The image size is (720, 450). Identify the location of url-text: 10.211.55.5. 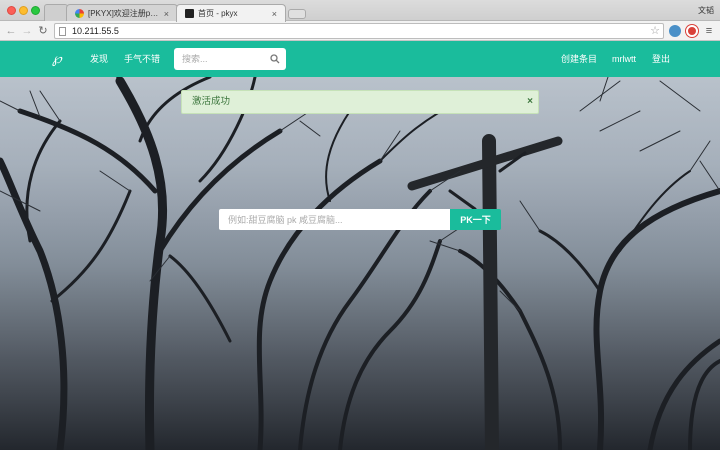
(95, 31).